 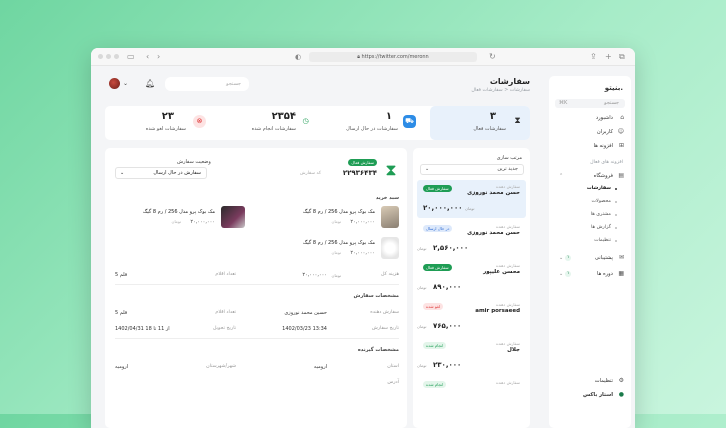 I want to click on total-label: هزینه کل, so click(x=390, y=274).